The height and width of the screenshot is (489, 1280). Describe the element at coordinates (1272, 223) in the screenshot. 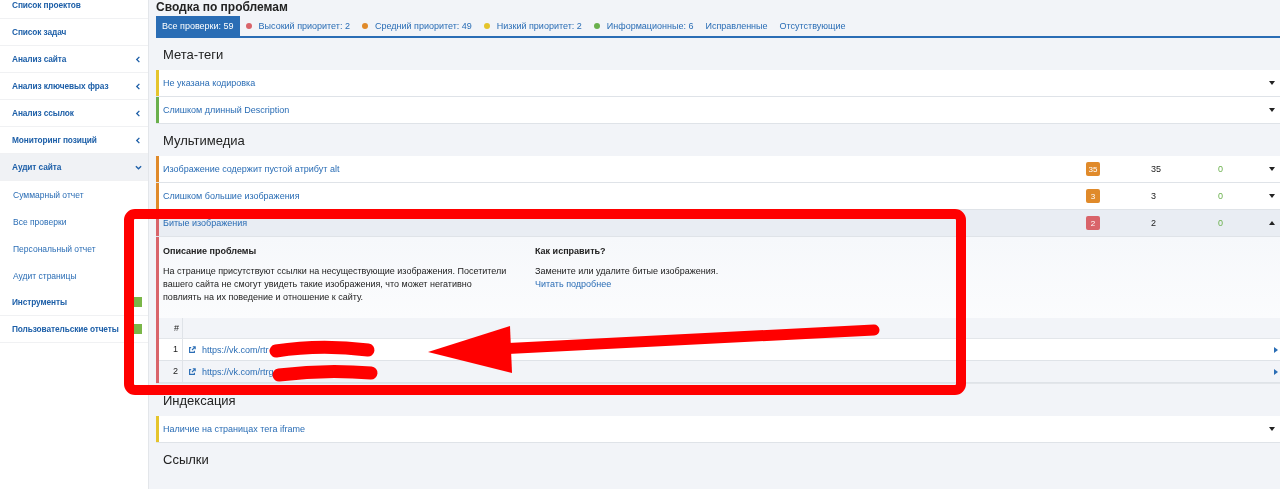

I see `caret-up-icon` at that location.